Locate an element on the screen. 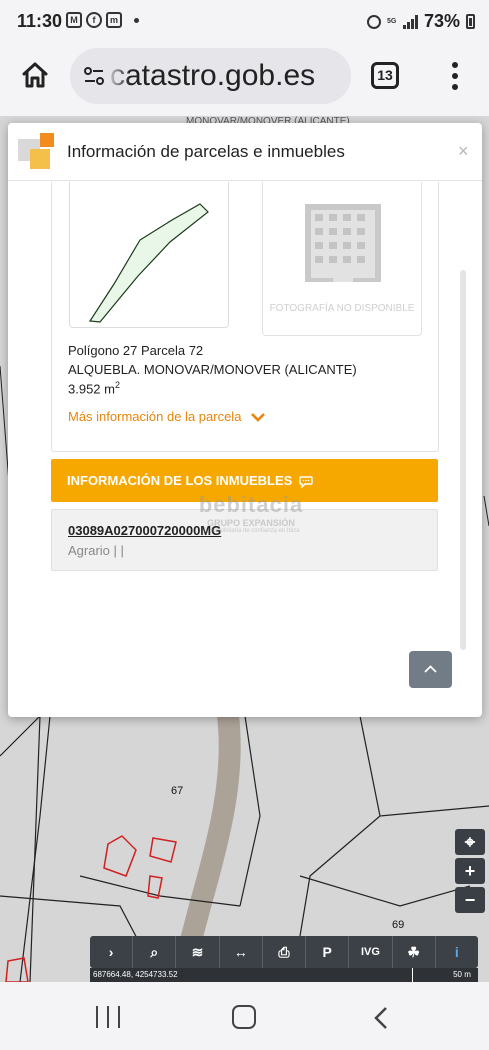 The width and height of the screenshot is (489, 1050). print-button: ⎙ is located at coordinates (285, 952).